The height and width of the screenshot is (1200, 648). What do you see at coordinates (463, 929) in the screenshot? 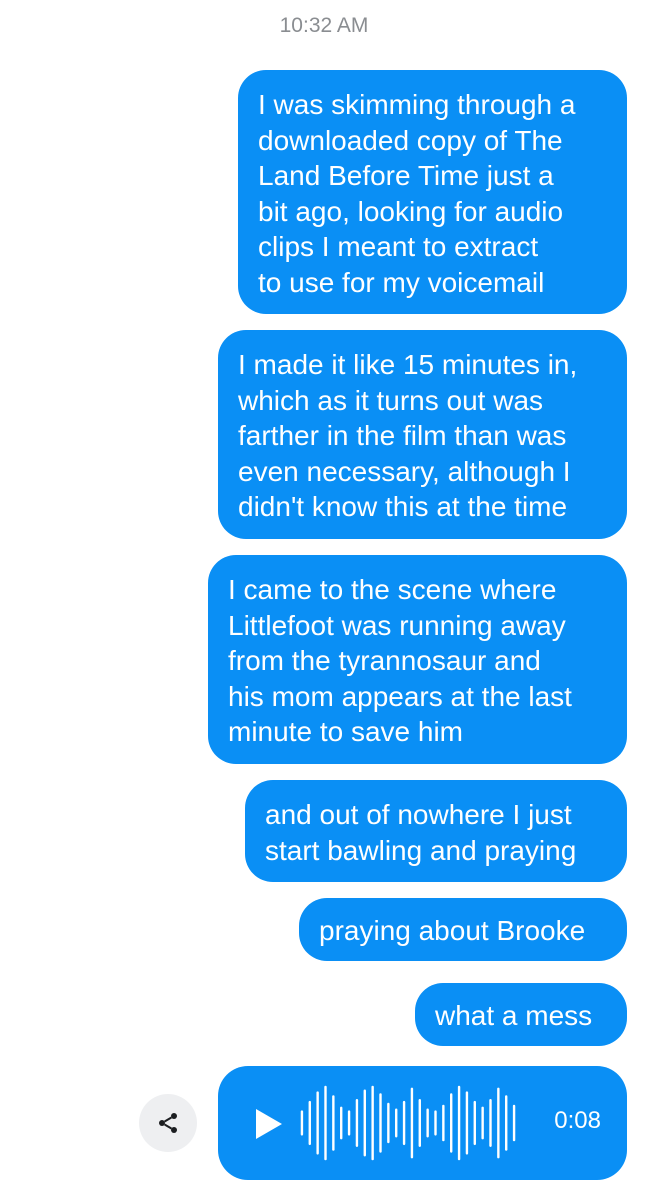
I see `message-bubble: praying about Brooke` at bounding box center [463, 929].